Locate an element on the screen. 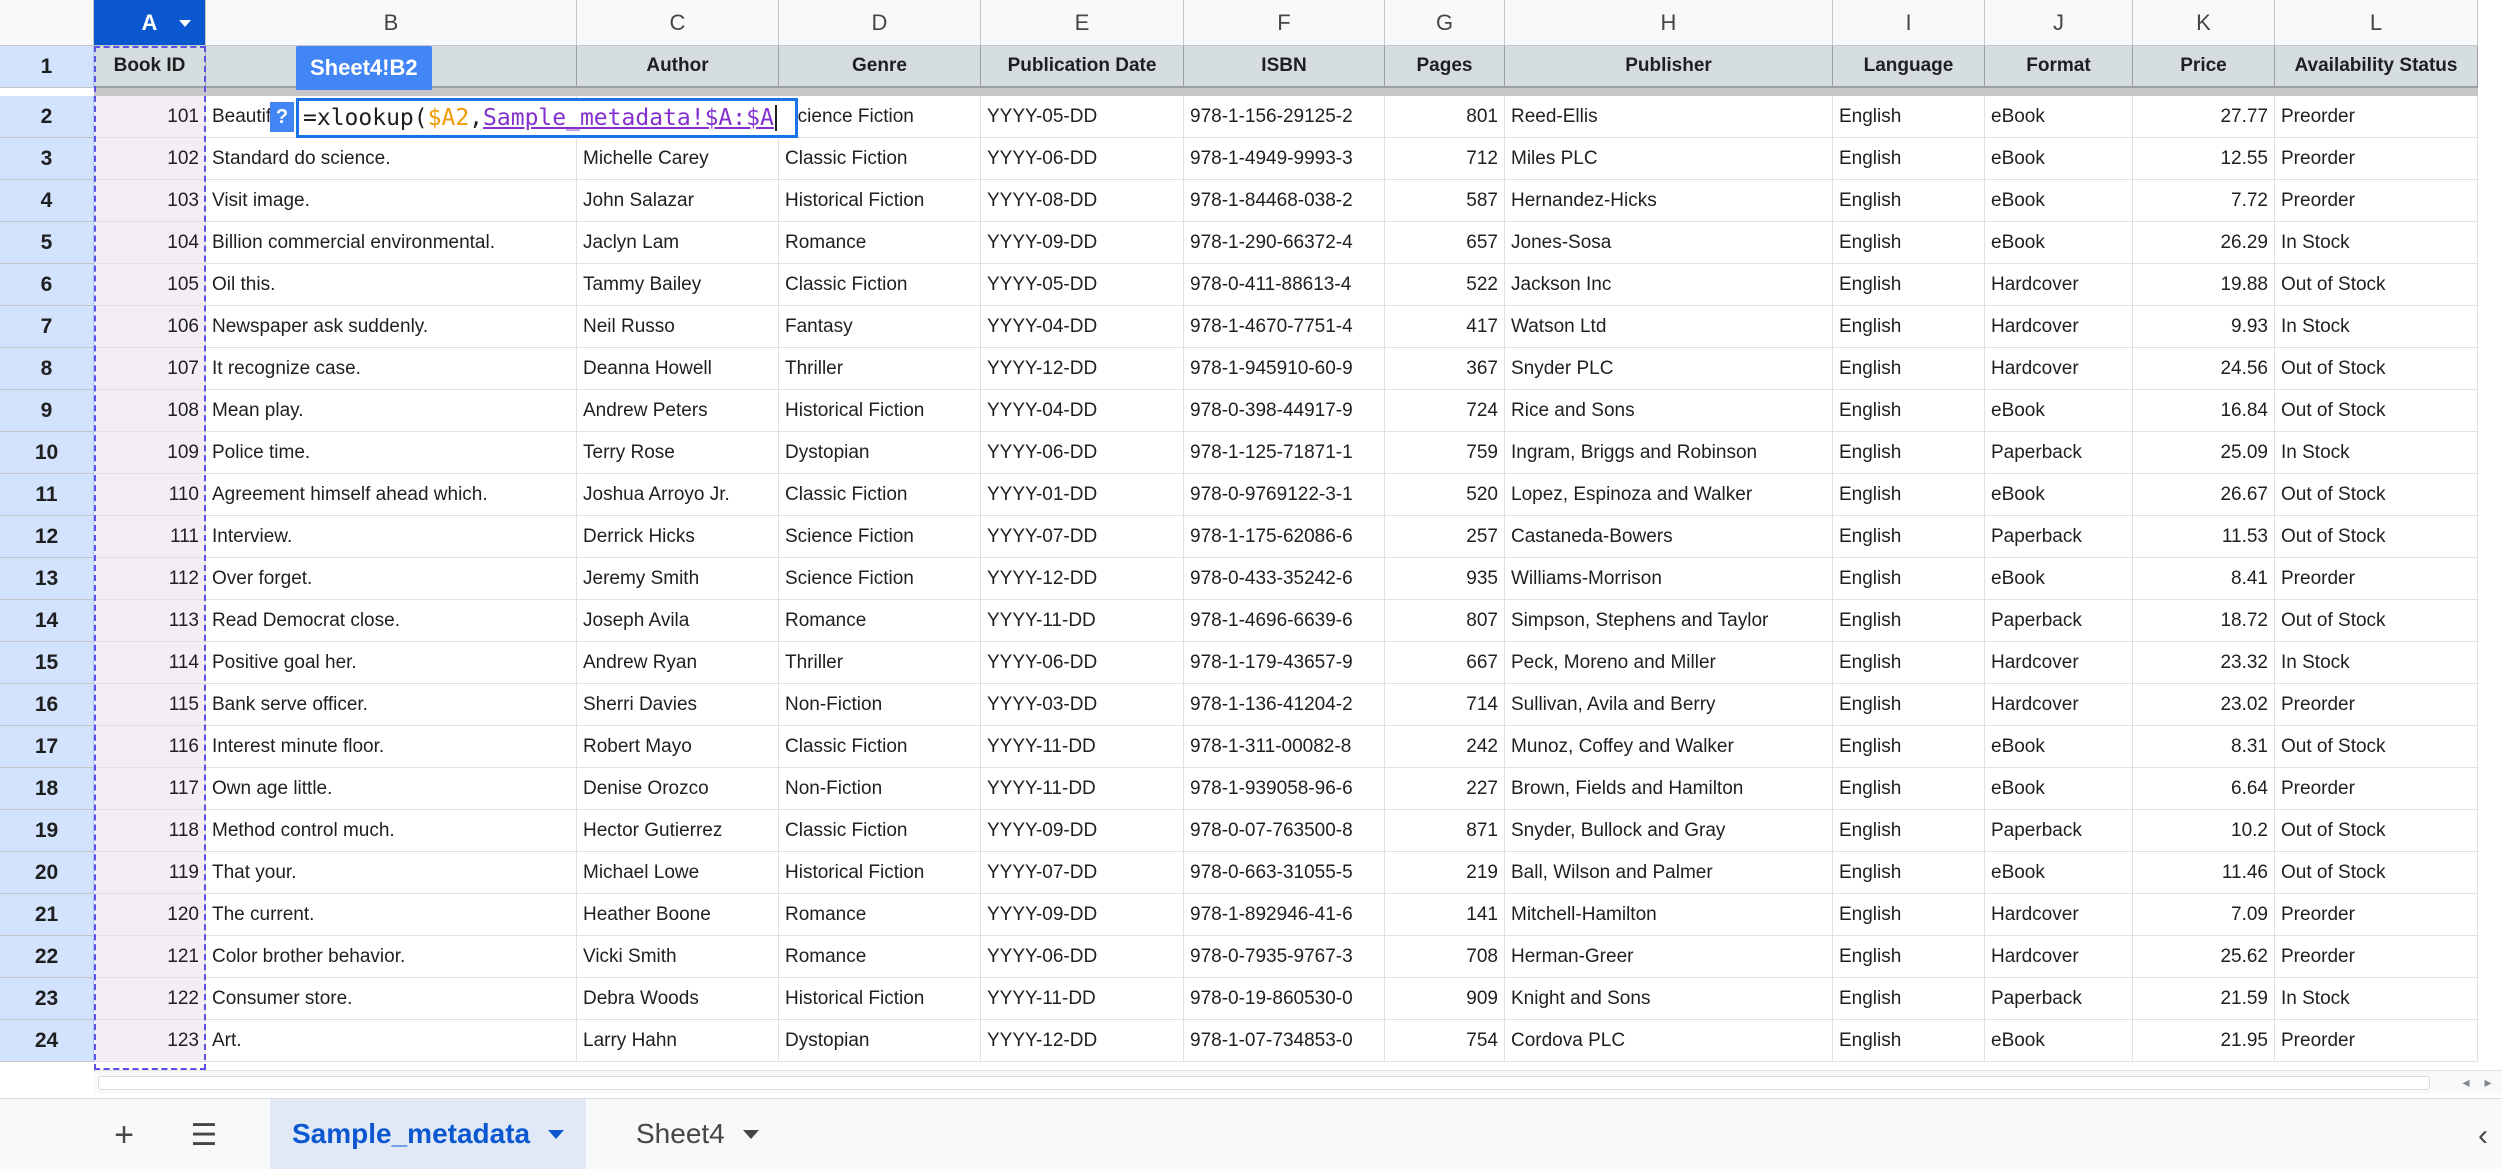 The height and width of the screenshot is (1169, 2502). table-cell: 8.41 is located at coordinates (2204, 579).